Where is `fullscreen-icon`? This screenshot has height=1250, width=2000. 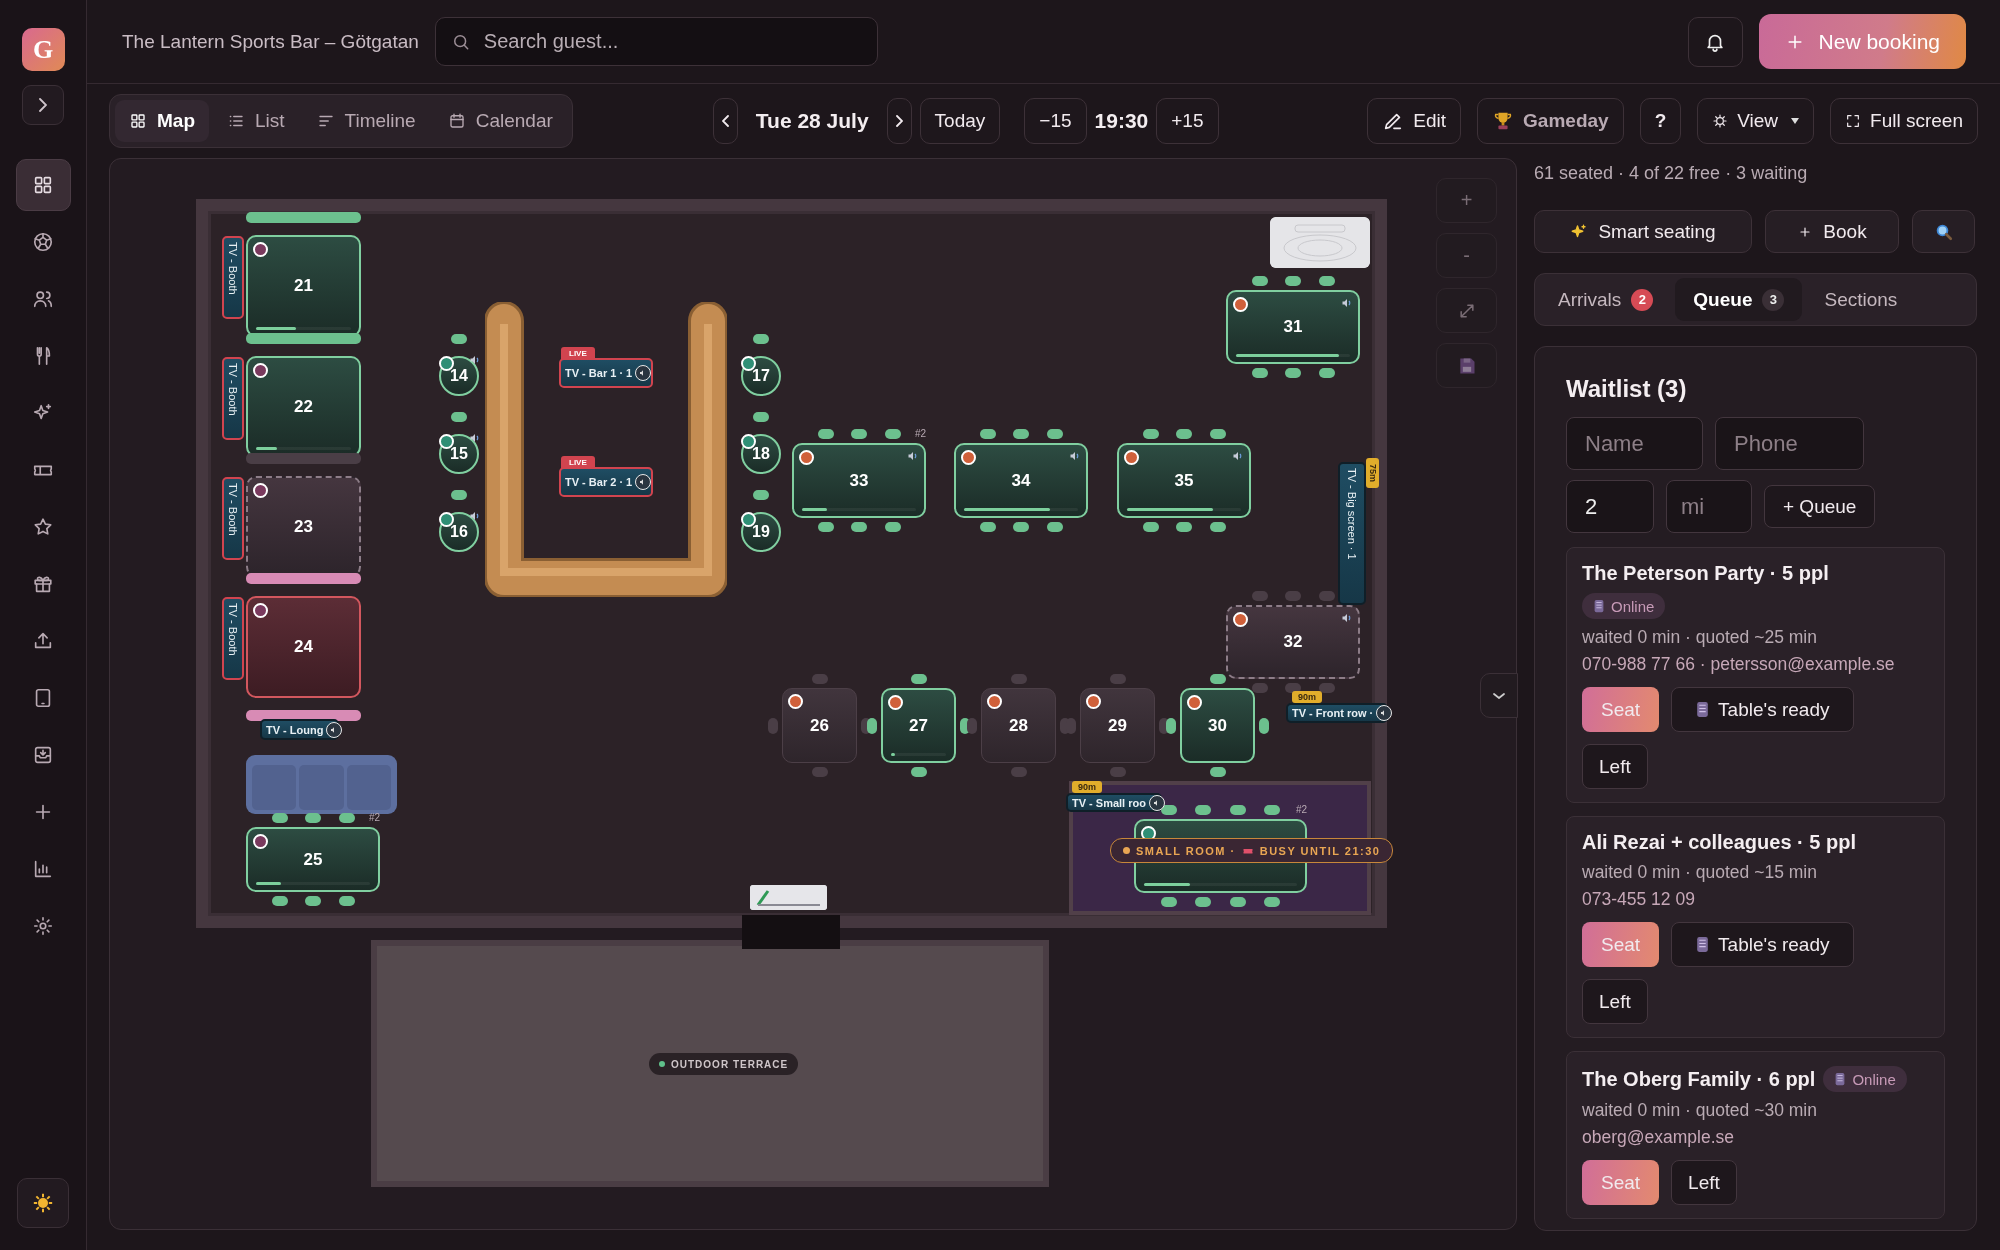 fullscreen-icon is located at coordinates (1853, 121).